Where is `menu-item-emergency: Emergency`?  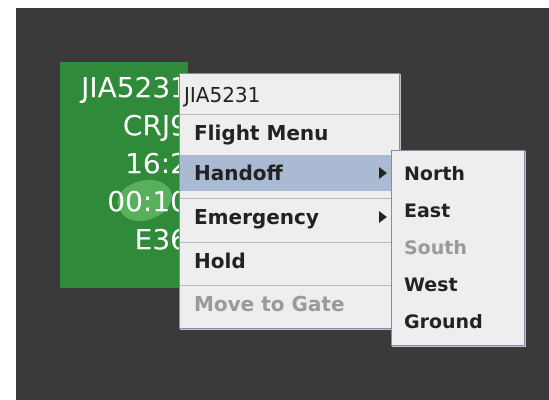
menu-item-emergency: Emergency is located at coordinates (289, 216).